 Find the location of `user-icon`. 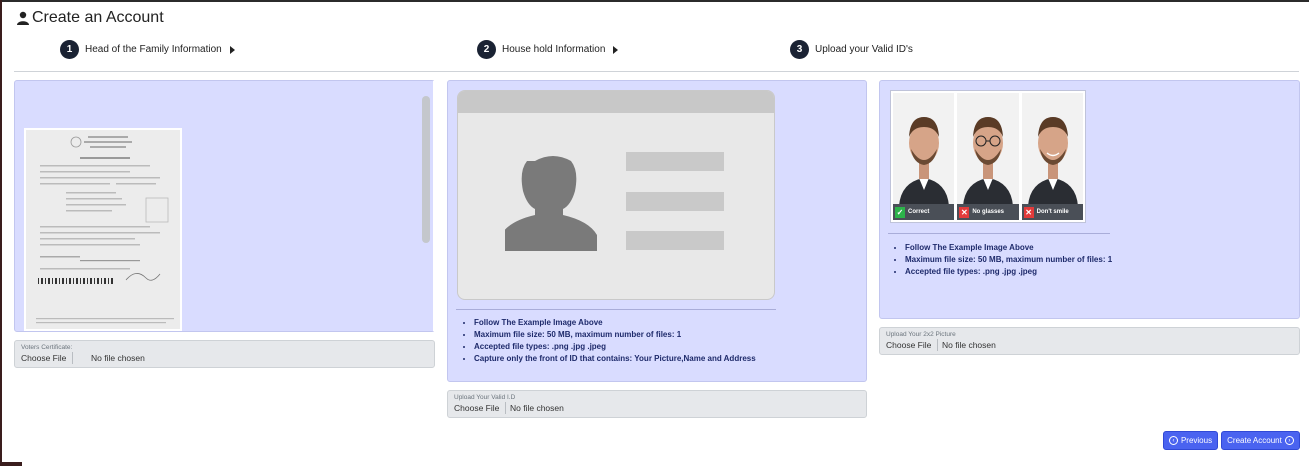

user-icon is located at coordinates (23, 18).